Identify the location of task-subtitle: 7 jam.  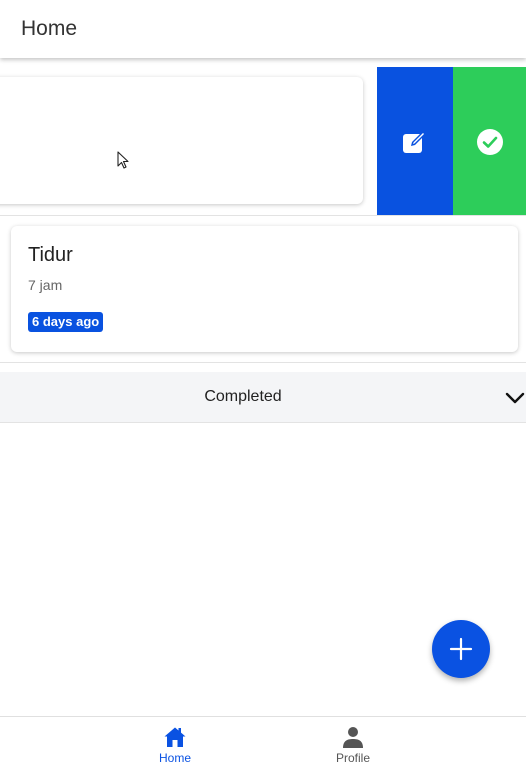
(45, 285).